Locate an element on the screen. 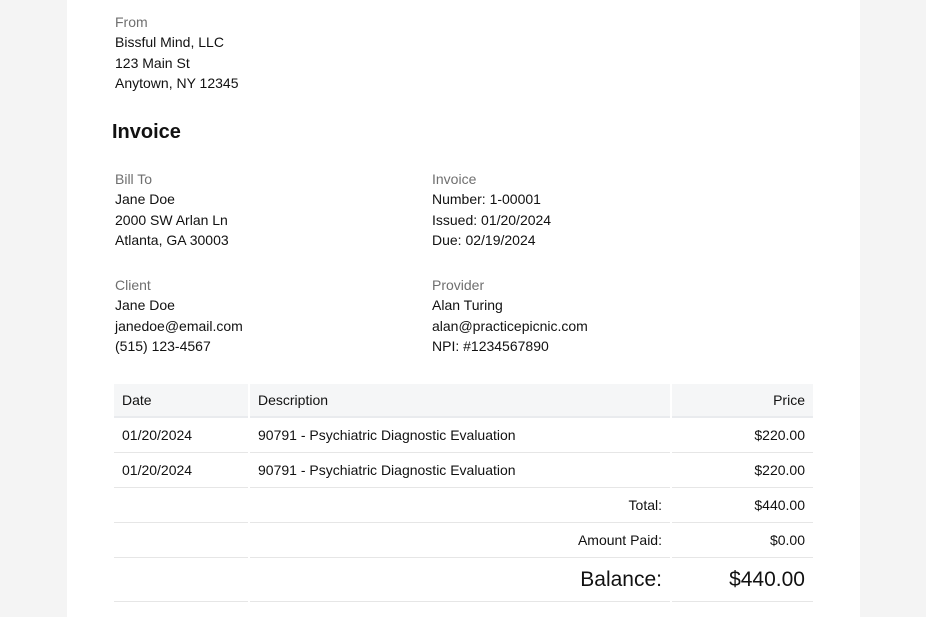 The width and height of the screenshot is (926, 617). bill-to-street: 2000 SW Arlan Ln is located at coordinates (171, 219).